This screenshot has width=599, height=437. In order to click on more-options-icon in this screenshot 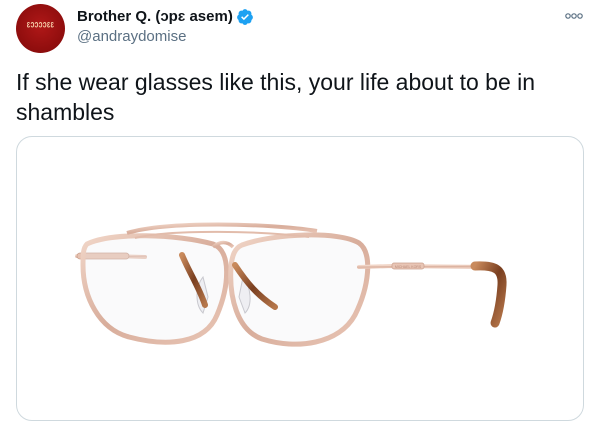, I will do `click(574, 16)`.